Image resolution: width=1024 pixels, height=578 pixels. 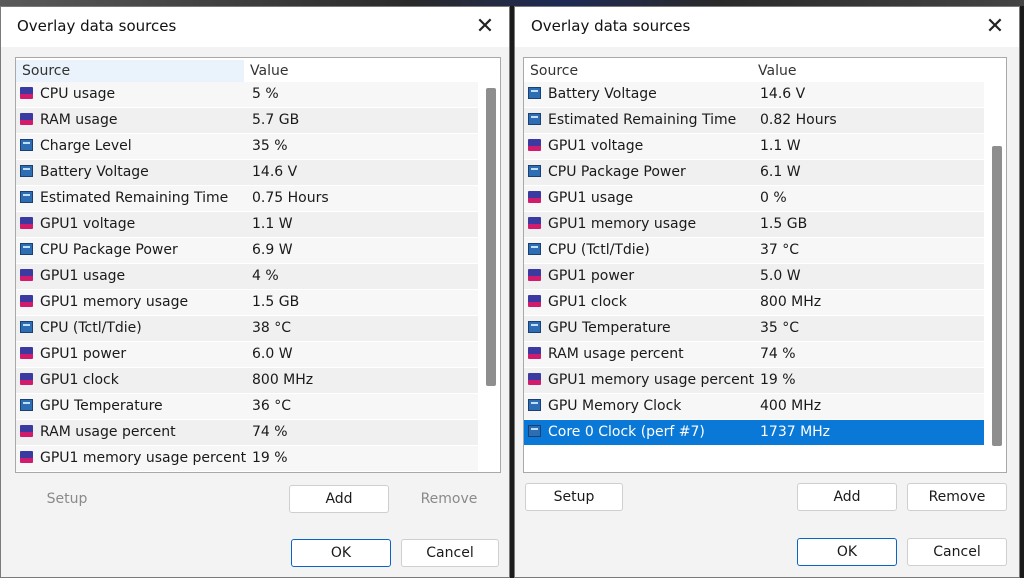 What do you see at coordinates (78, 94) in the screenshot?
I see `source-cell: CPU usage` at bounding box center [78, 94].